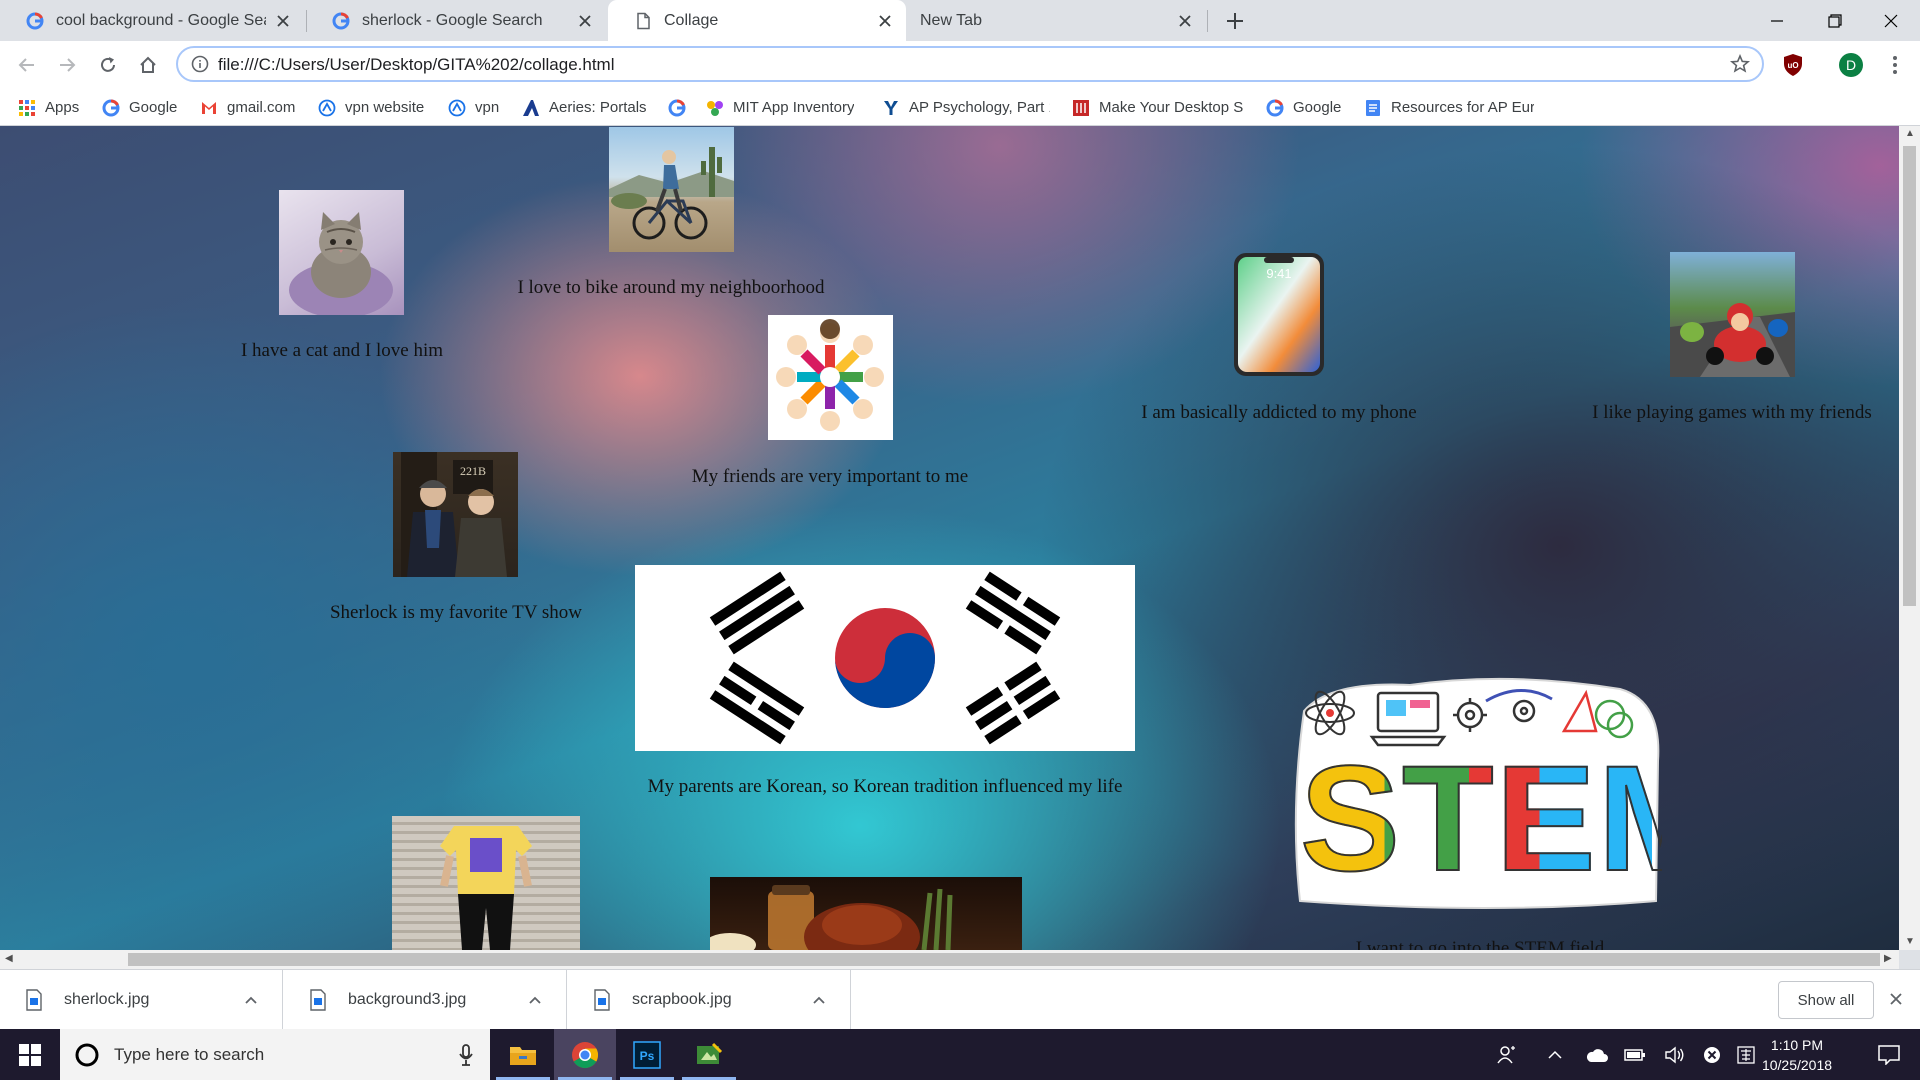  I want to click on onedrive-button, so click(1597, 1054).